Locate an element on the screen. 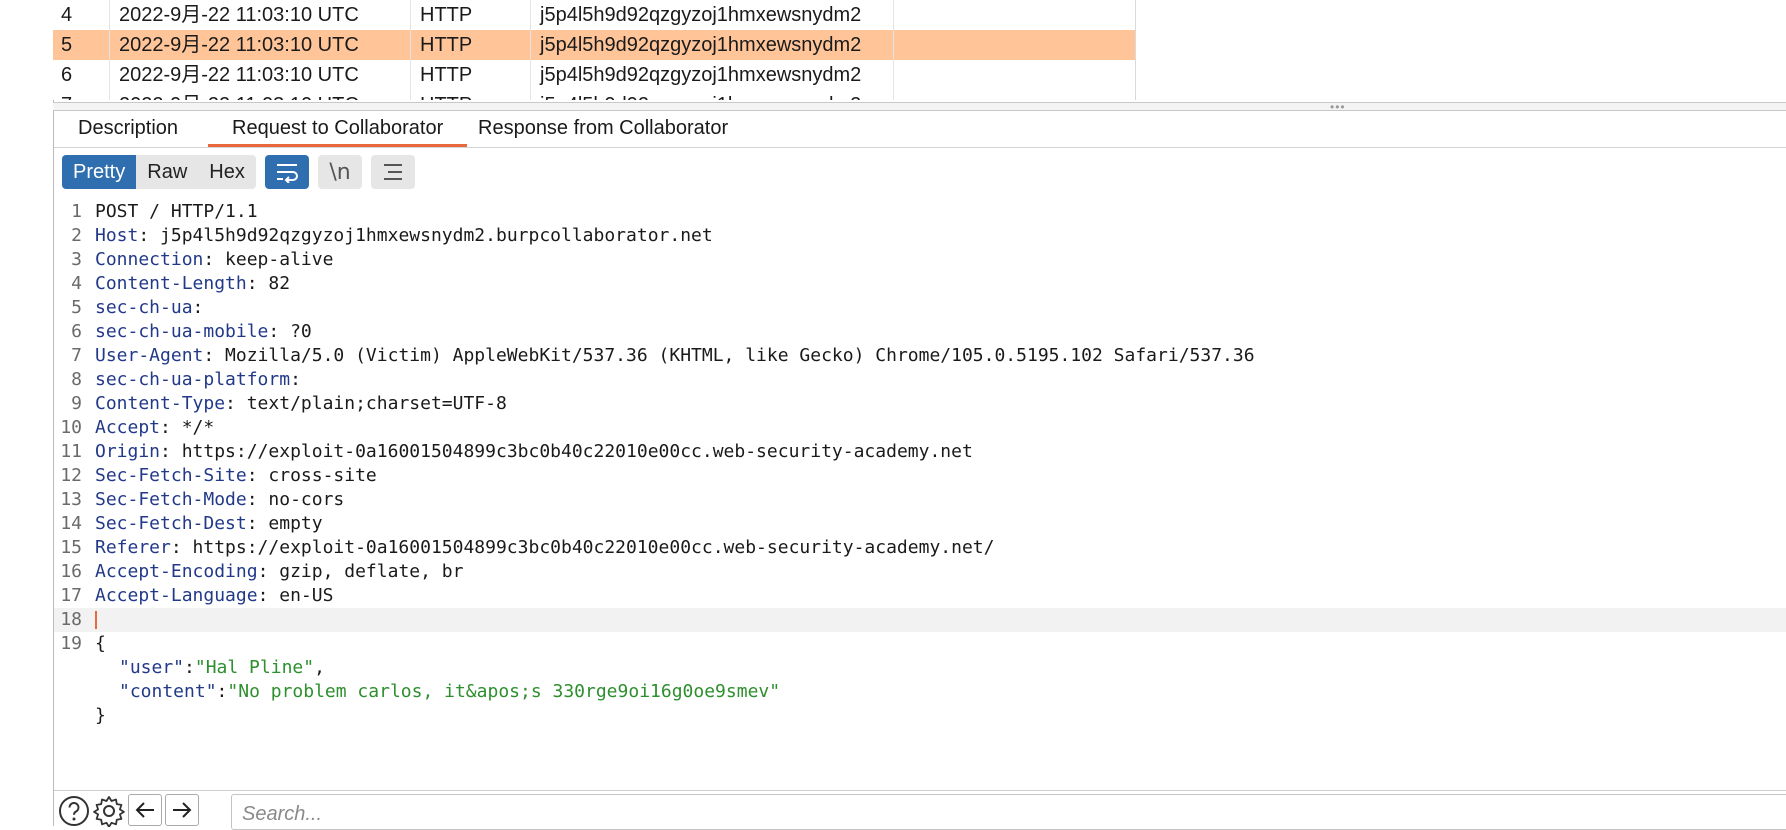 This screenshot has width=1786, height=830. header-name: User-Agent is located at coordinates (149, 355).